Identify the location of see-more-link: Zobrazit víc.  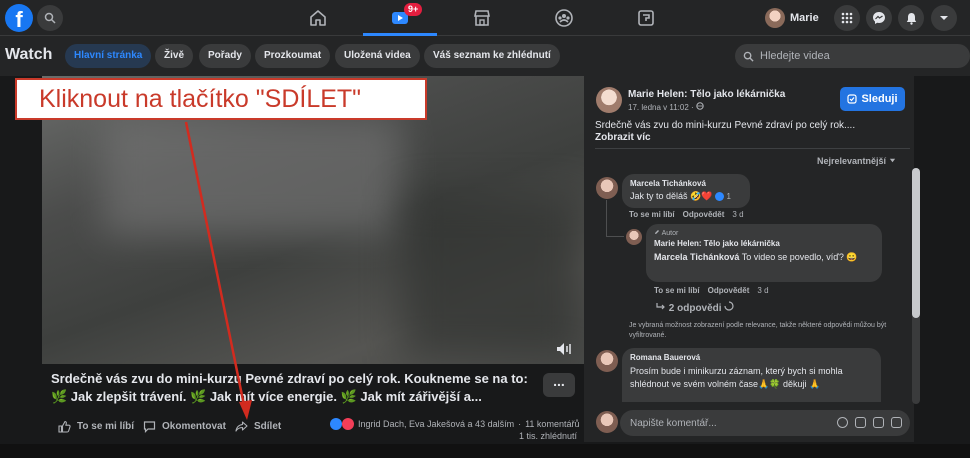
(623, 137).